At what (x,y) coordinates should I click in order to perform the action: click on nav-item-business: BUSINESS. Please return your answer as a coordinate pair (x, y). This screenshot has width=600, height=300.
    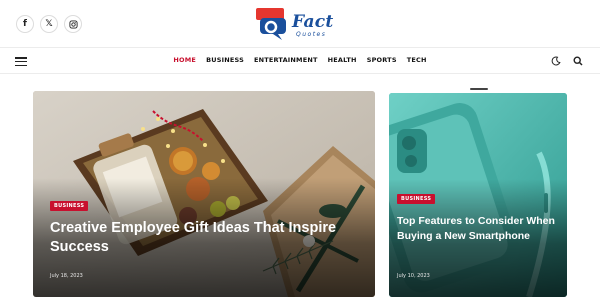
    Looking at the image, I should click on (225, 60).